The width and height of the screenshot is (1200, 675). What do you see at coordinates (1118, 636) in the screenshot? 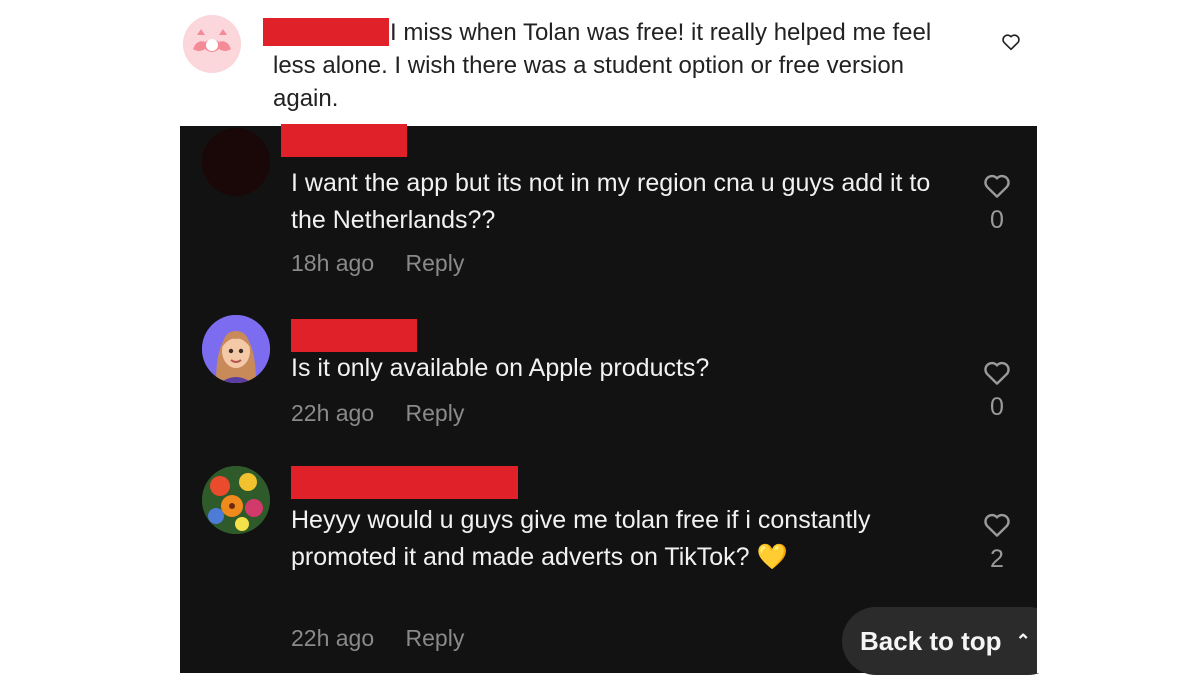
I see `page-margin` at bounding box center [1118, 636].